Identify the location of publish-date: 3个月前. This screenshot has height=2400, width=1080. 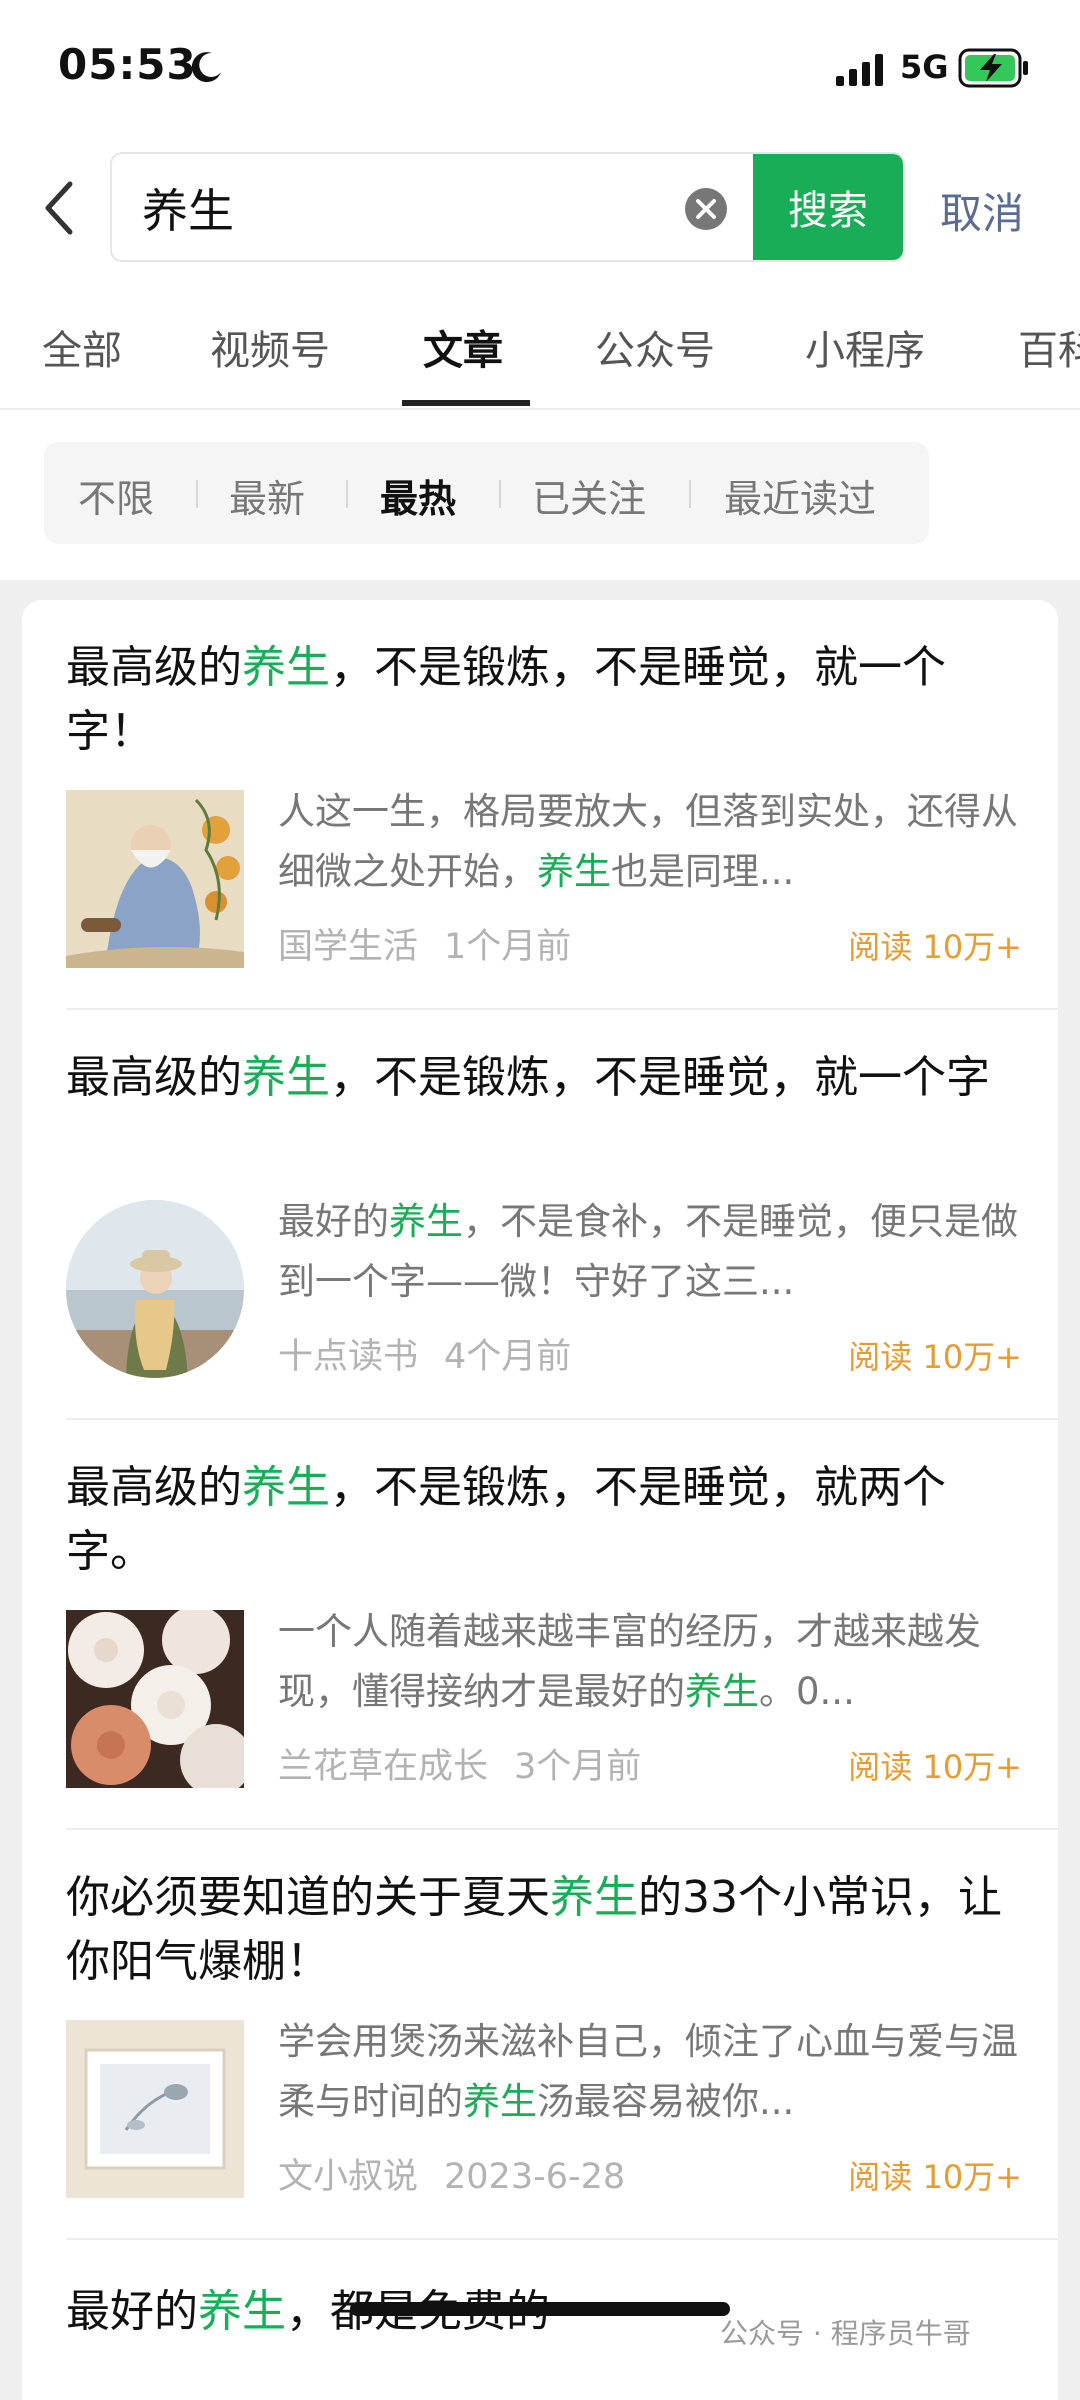
(578, 1767).